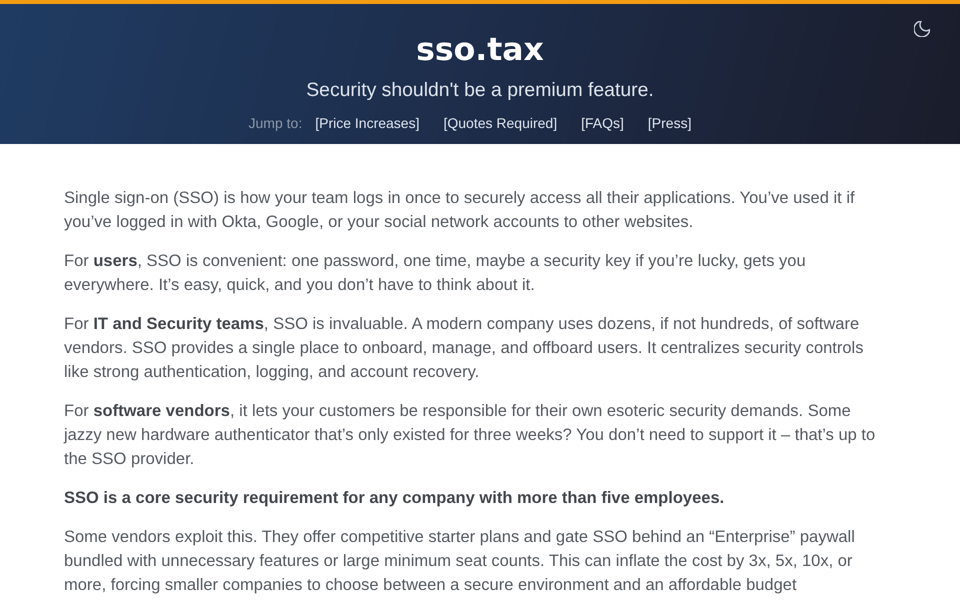 The width and height of the screenshot is (960, 600). Describe the element at coordinates (480, 90) in the screenshot. I see `tagline: Security shouldn't be a premium feature.` at that location.